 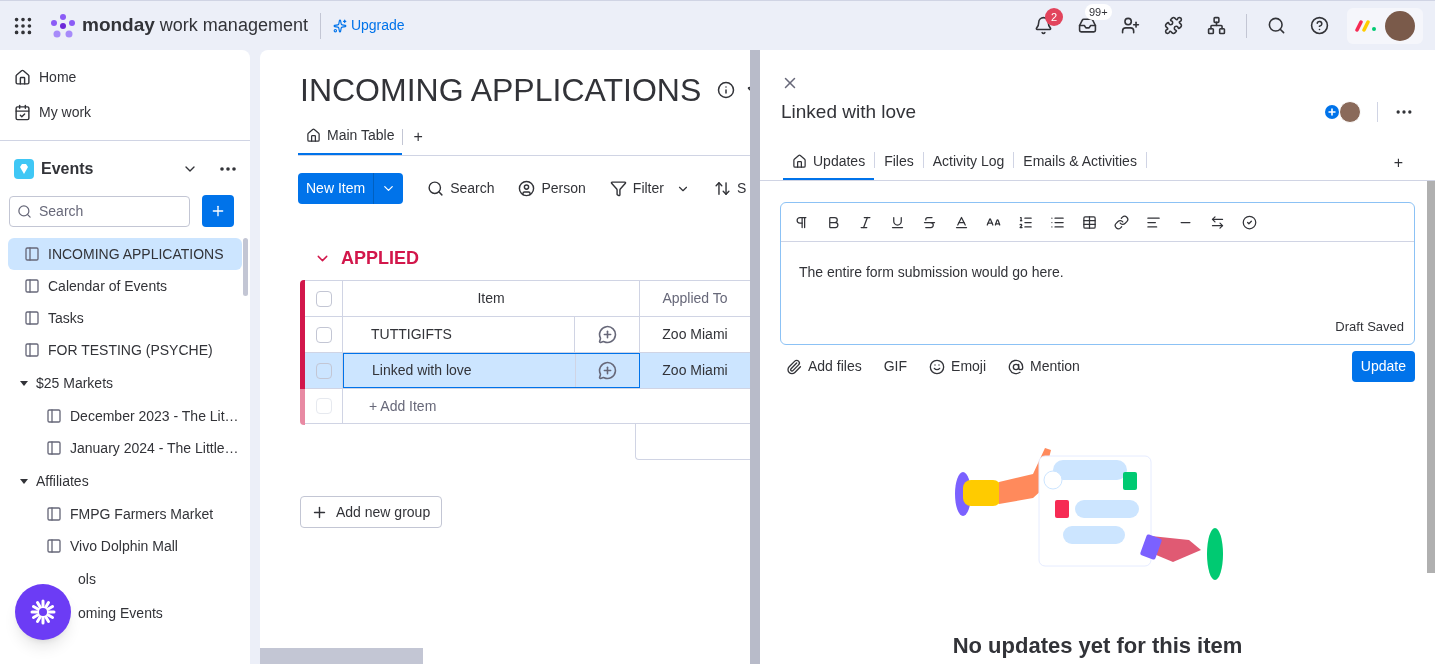 What do you see at coordinates (1369, 326) in the screenshot?
I see `draft-status: Draft Saved` at bounding box center [1369, 326].